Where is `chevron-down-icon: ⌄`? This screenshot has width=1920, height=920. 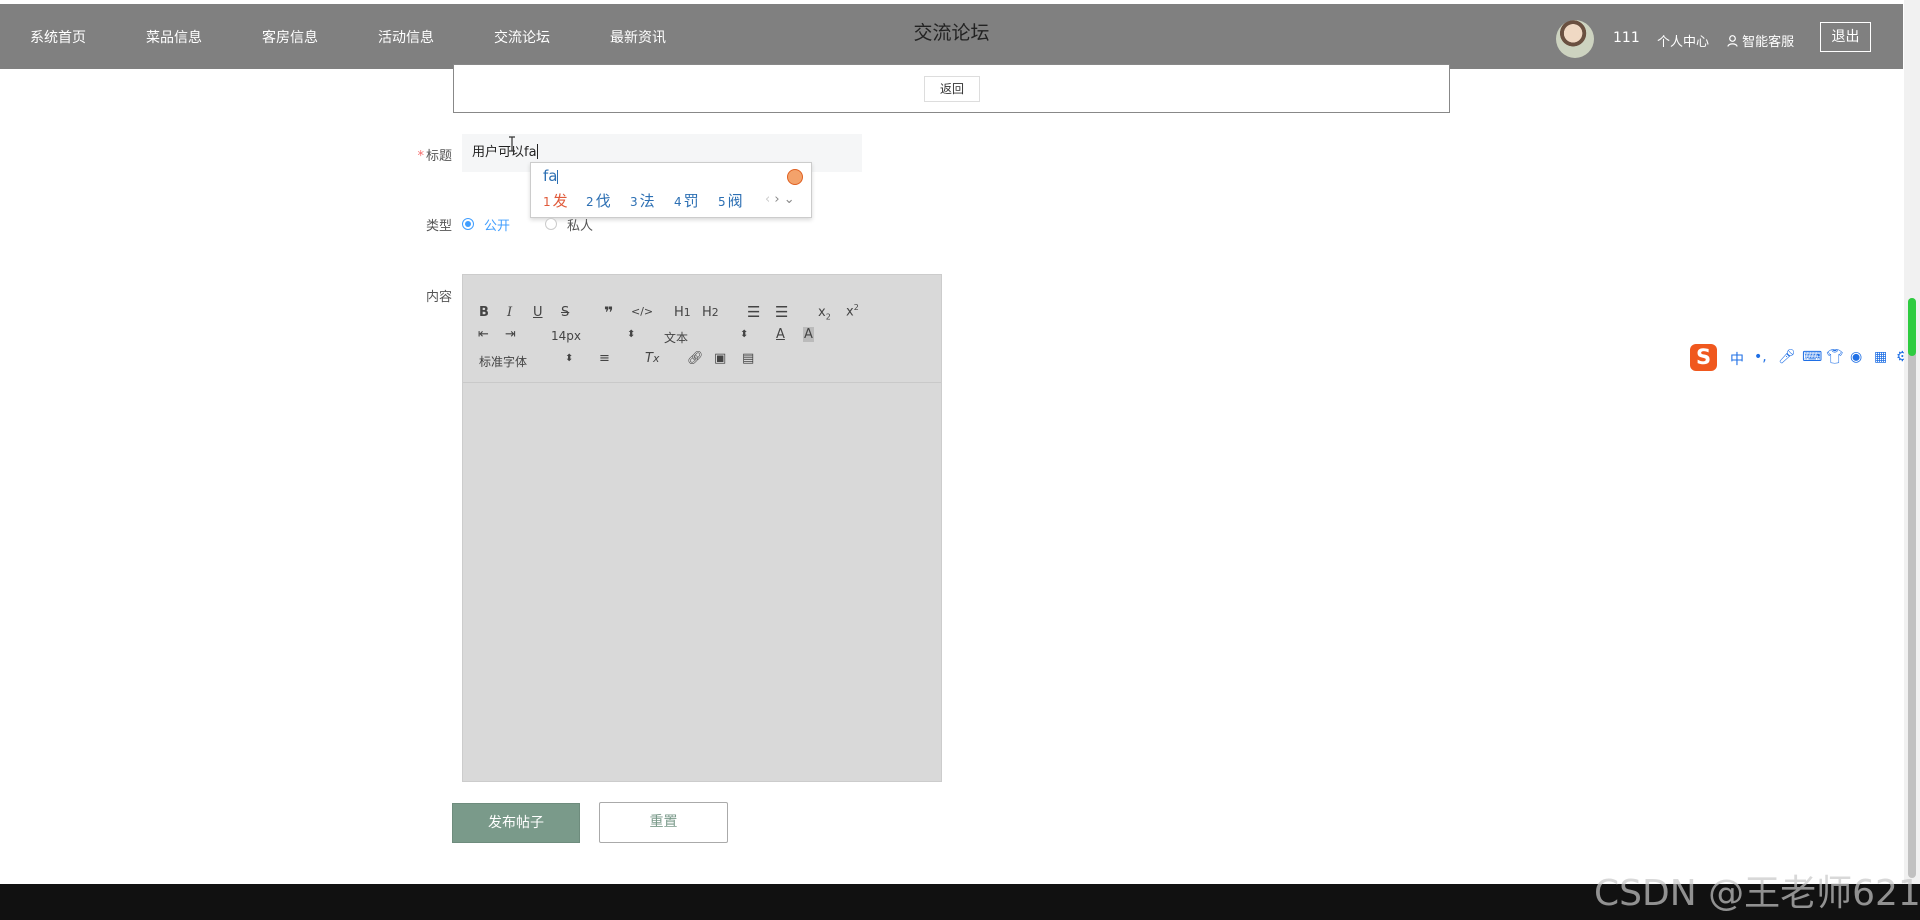
chevron-down-icon: ⌄ is located at coordinates (789, 199).